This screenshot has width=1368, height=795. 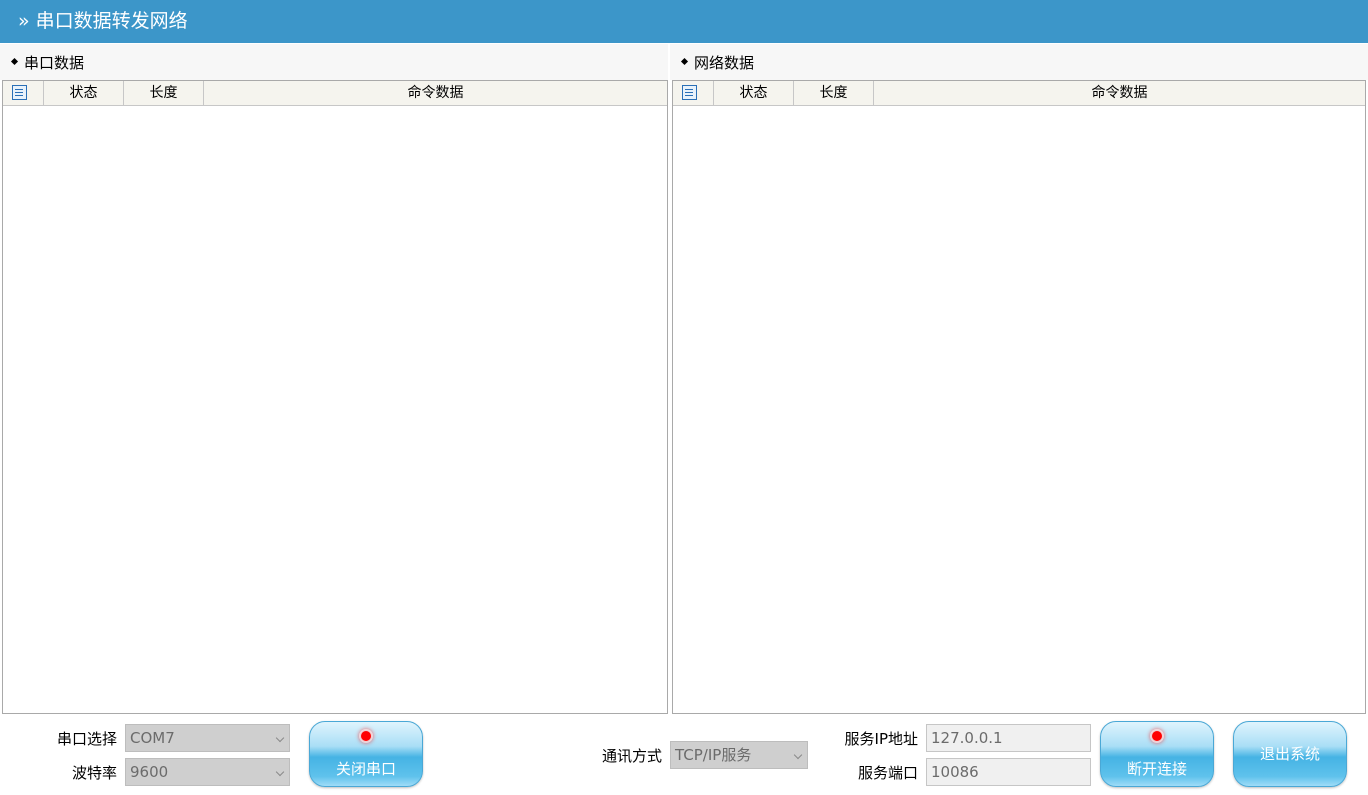 What do you see at coordinates (1008, 738) in the screenshot?
I see `server-ip-field: 127.0.0.1` at bounding box center [1008, 738].